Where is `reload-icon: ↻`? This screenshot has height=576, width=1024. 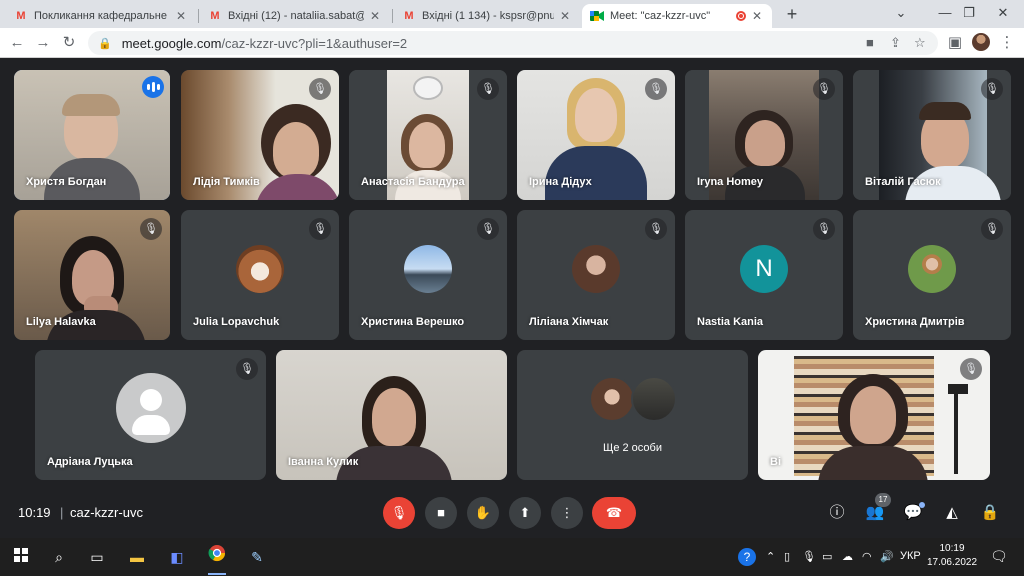 reload-icon: ↻ is located at coordinates (69, 43).